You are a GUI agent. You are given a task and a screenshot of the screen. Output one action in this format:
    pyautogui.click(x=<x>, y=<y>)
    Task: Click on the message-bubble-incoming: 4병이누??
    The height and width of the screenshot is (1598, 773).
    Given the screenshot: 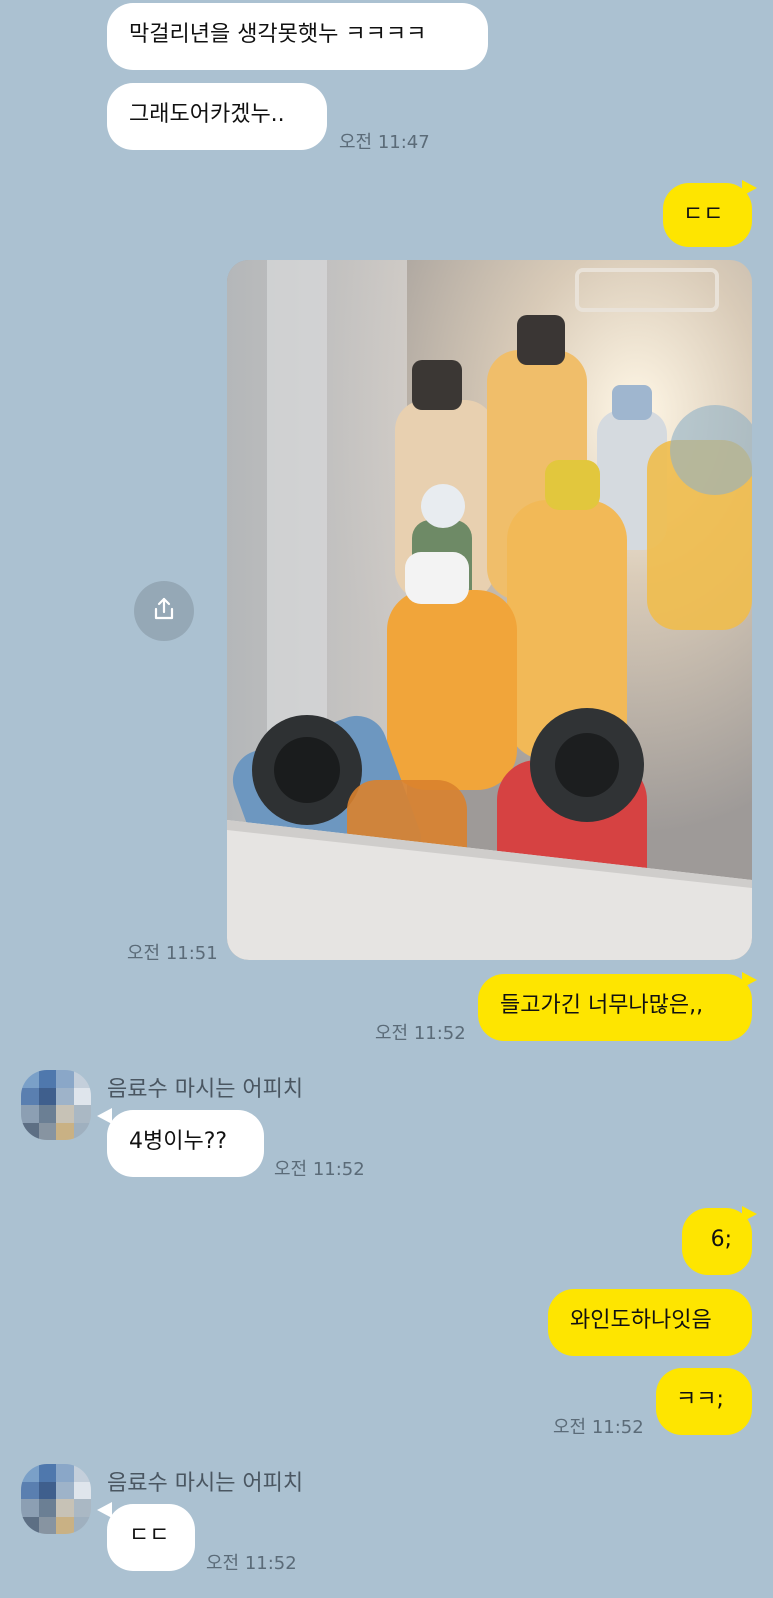 What is the action you would take?
    pyautogui.click(x=185, y=1143)
    